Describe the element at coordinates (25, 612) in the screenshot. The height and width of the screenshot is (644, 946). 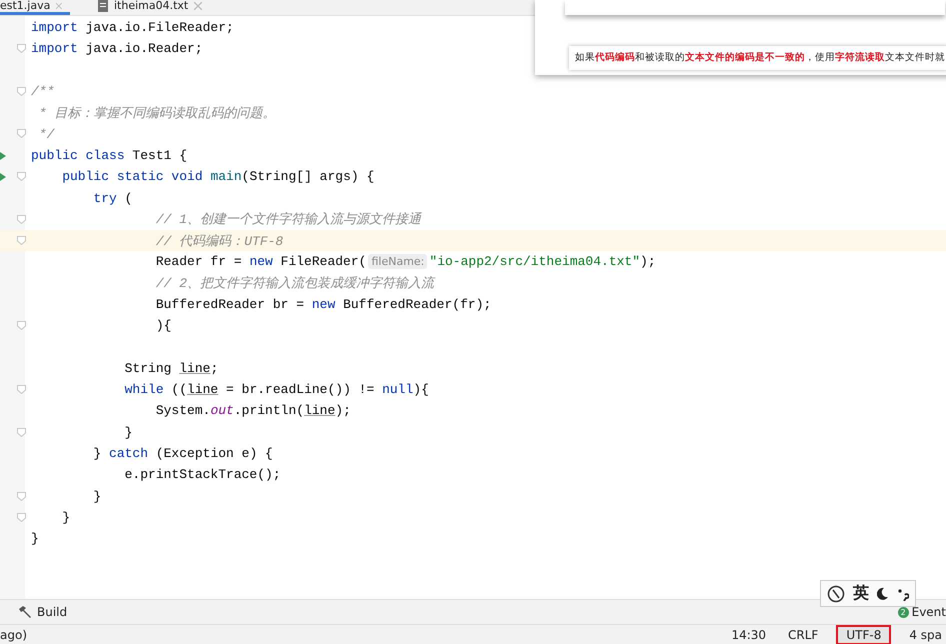
I see `hammer-icon` at that location.